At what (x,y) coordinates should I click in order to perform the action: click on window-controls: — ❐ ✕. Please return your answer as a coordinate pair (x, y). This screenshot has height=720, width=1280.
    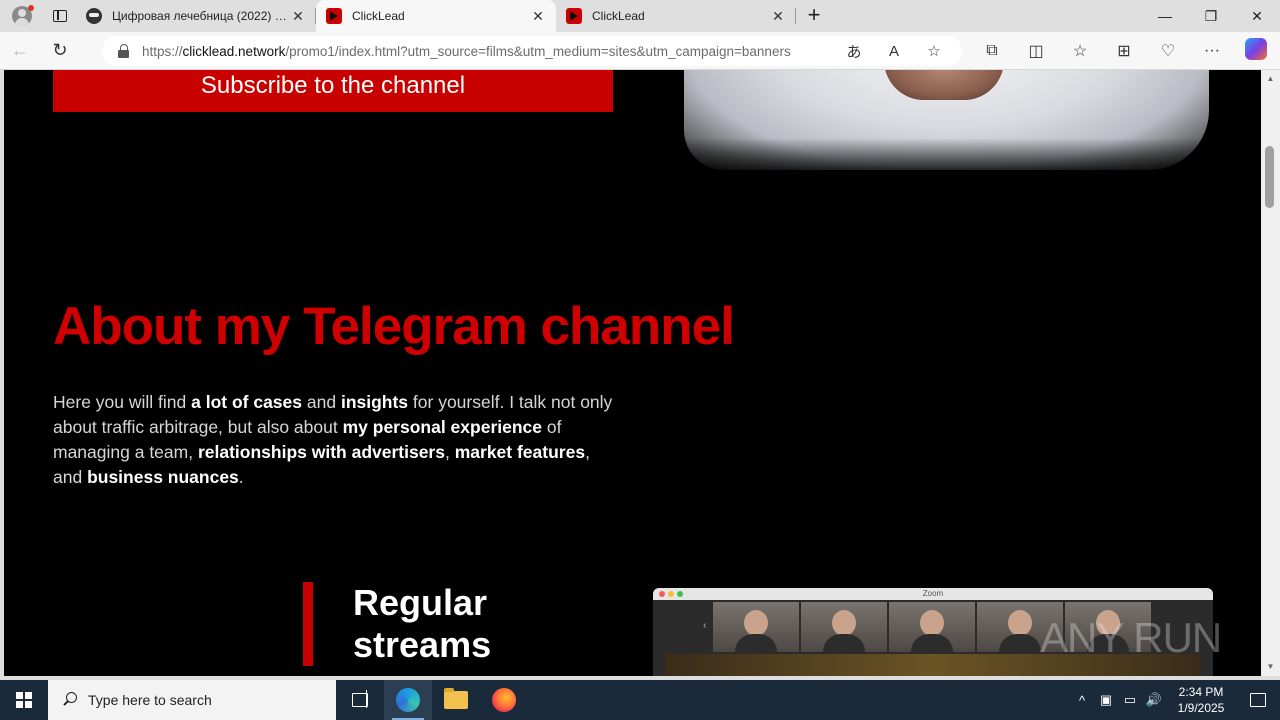
    Looking at the image, I should click on (1211, 16).